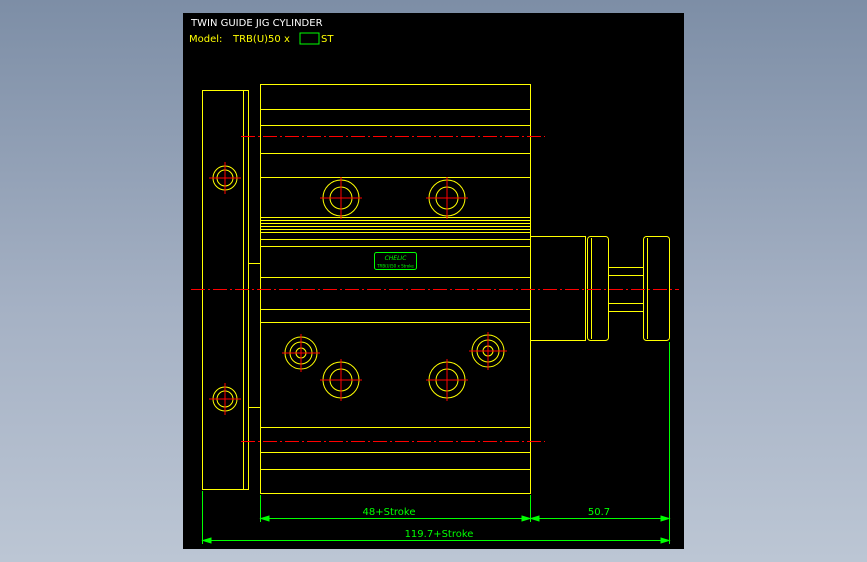 This screenshot has width=867, height=562. What do you see at coordinates (447, 198) in the screenshot?
I see `body-hole-upper-right` at bounding box center [447, 198].